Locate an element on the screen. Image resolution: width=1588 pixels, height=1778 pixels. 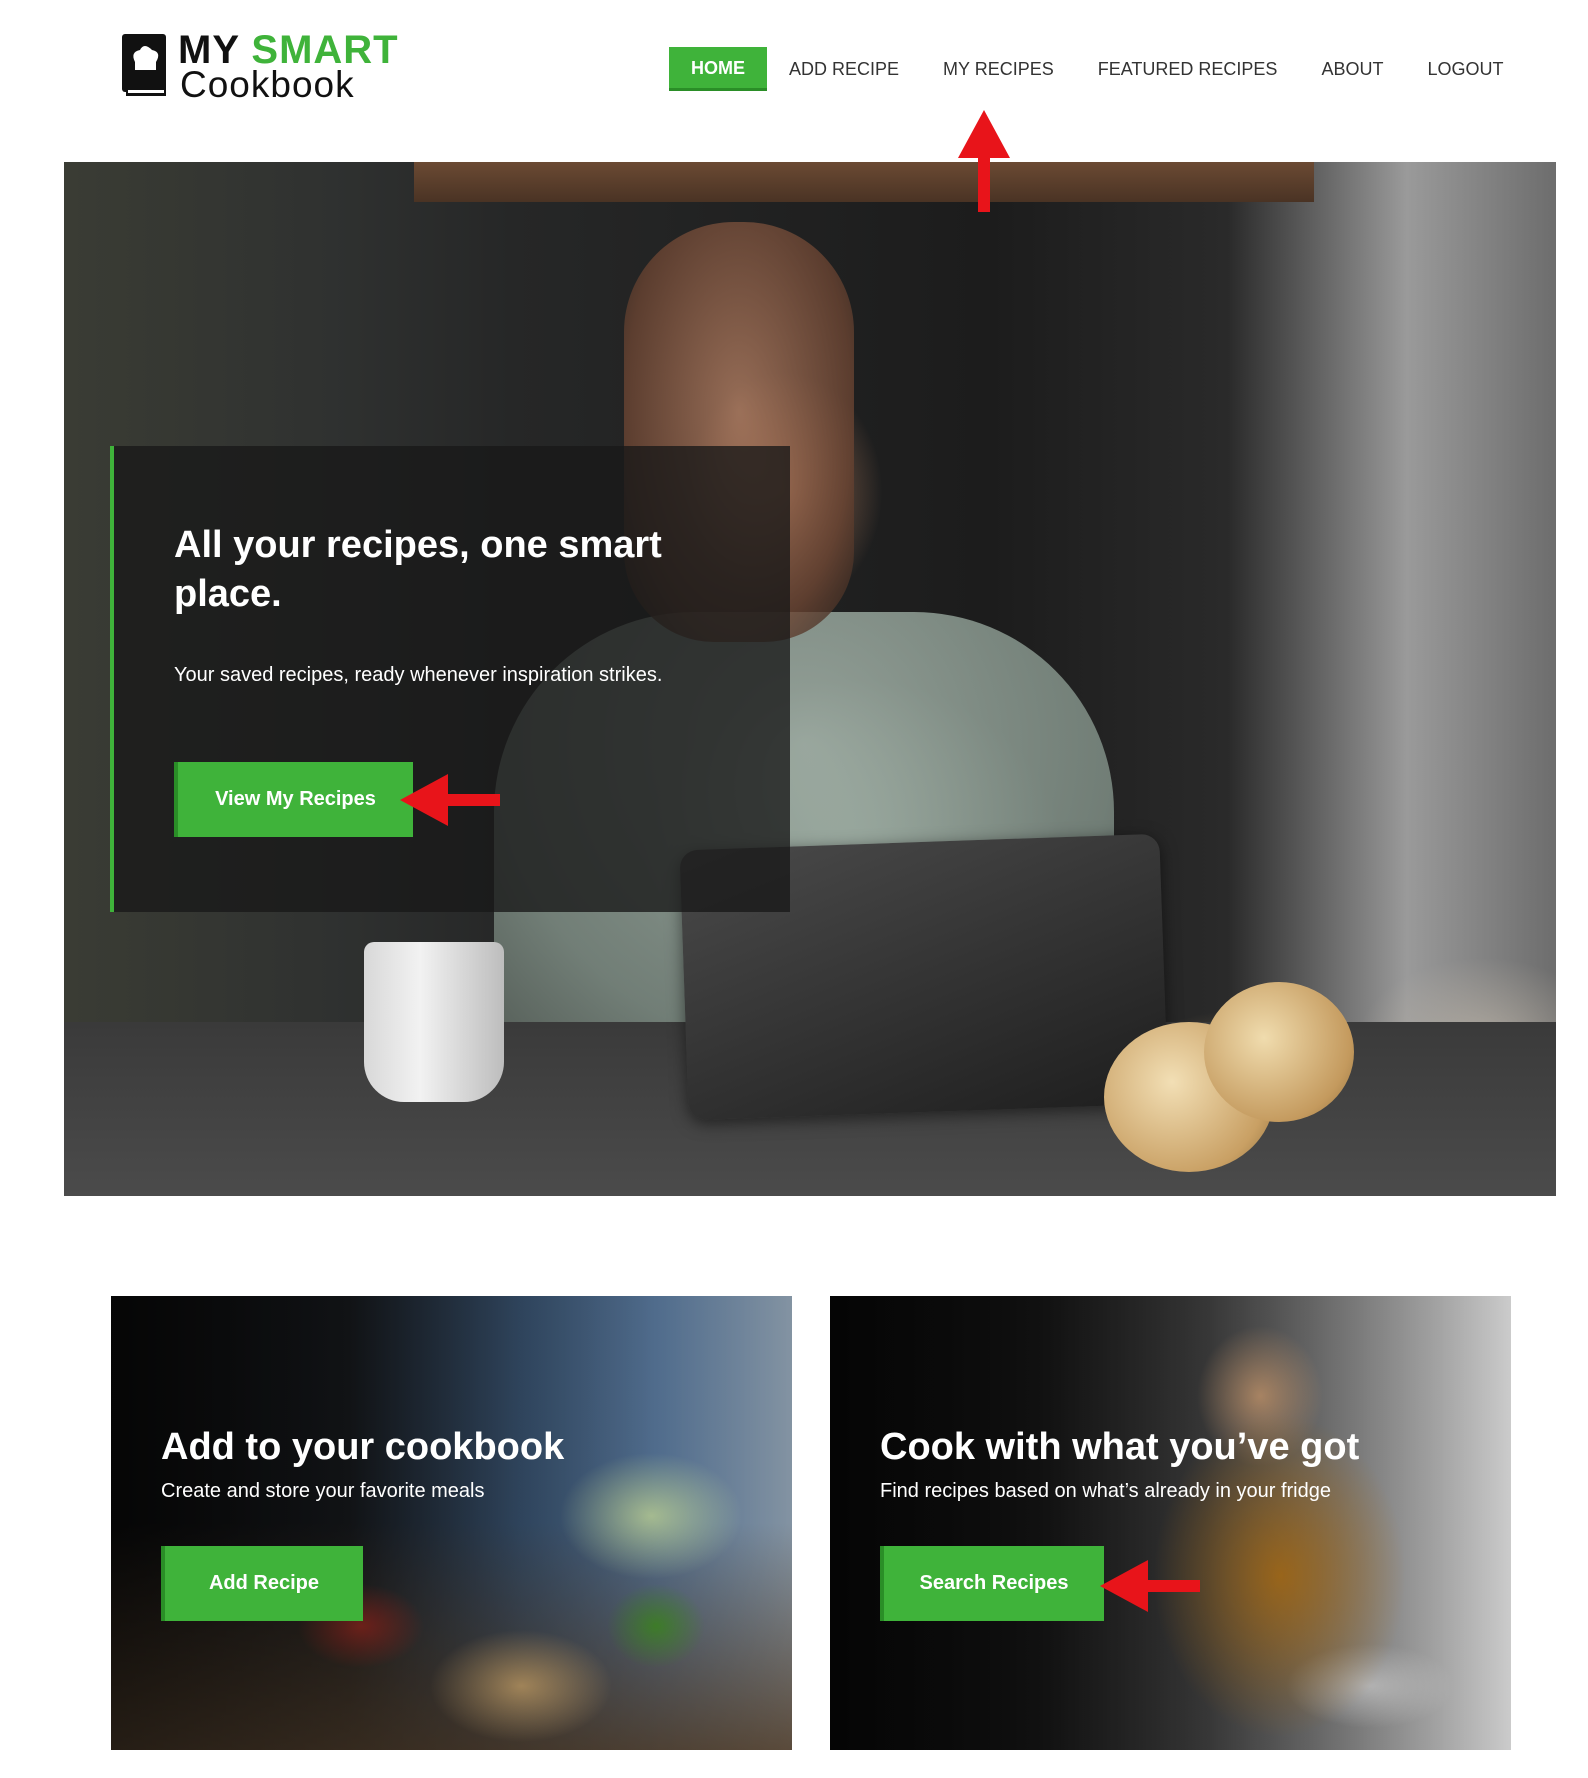
view-my-recipes-button: View My Recipes is located at coordinates (293, 799).